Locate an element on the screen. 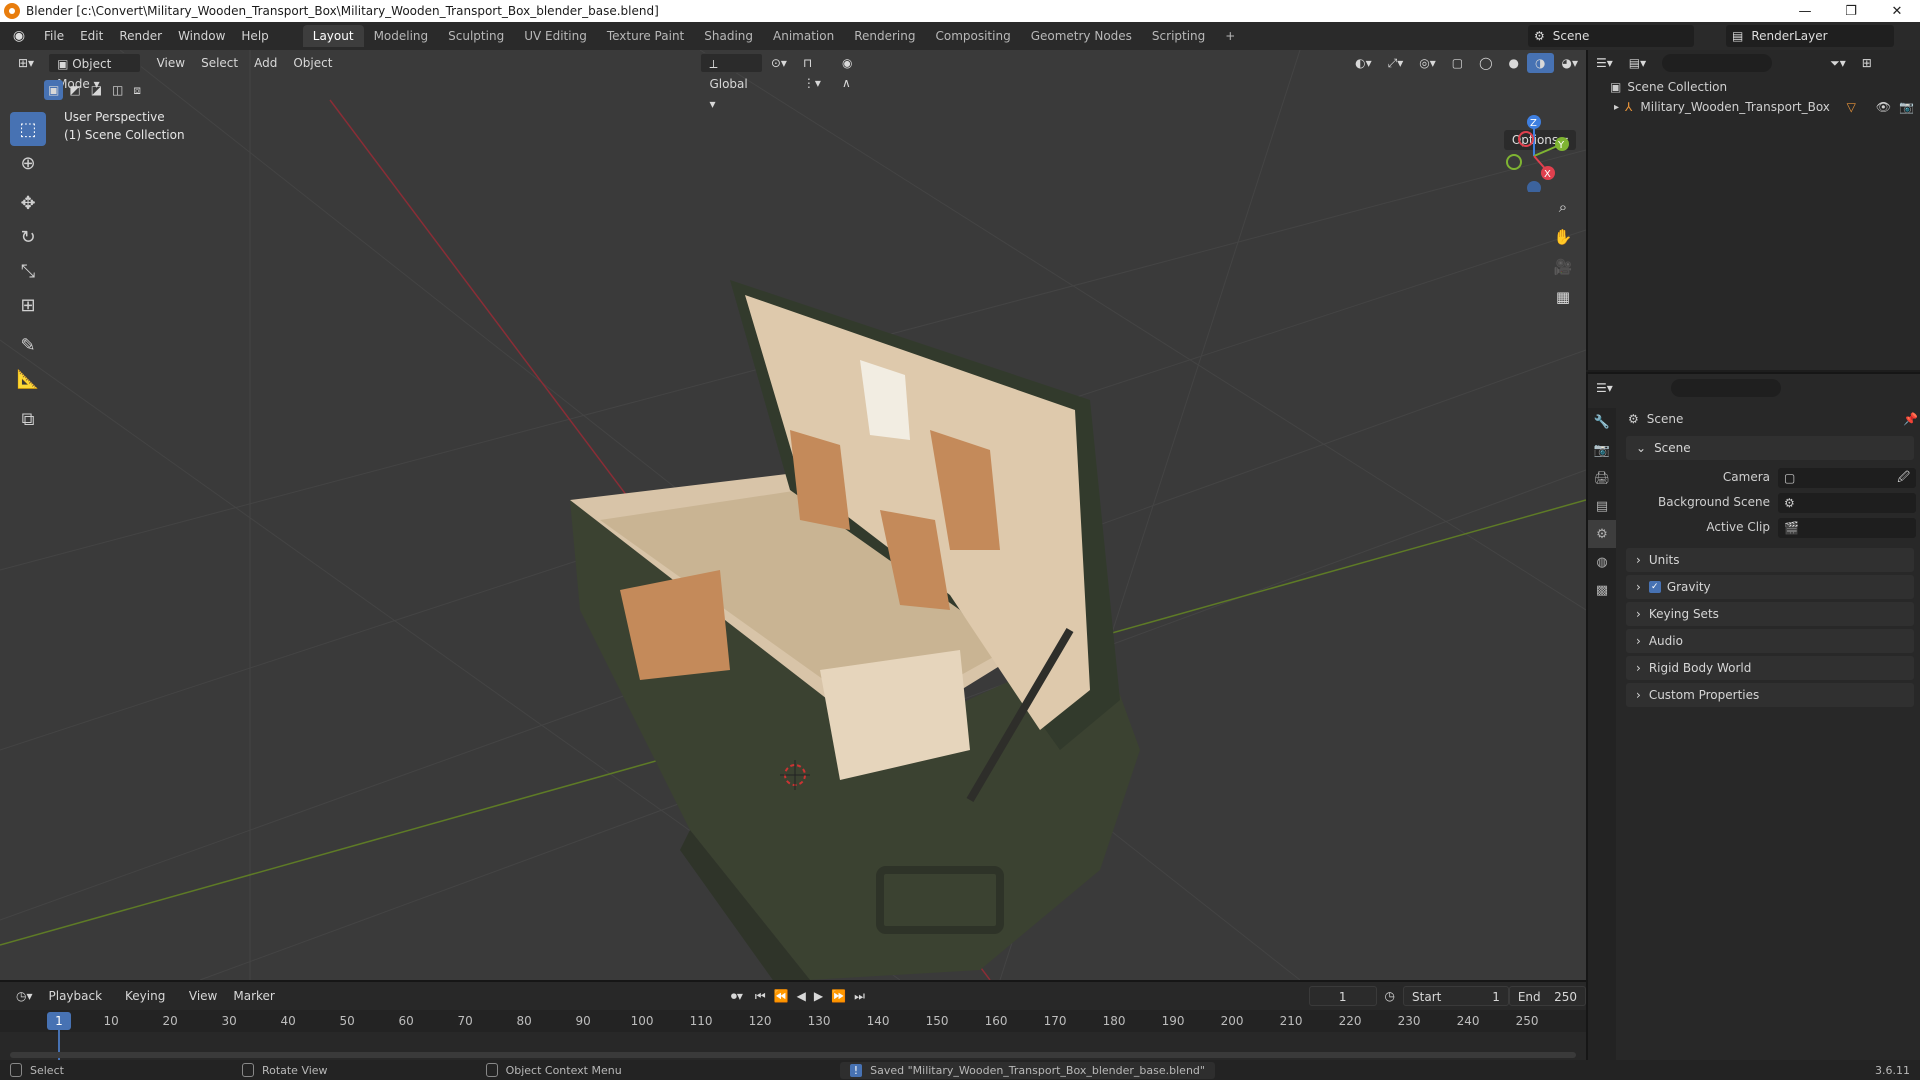 Image resolution: width=1920 pixels, height=1080 pixels. menu-window: Window is located at coordinates (201, 36).